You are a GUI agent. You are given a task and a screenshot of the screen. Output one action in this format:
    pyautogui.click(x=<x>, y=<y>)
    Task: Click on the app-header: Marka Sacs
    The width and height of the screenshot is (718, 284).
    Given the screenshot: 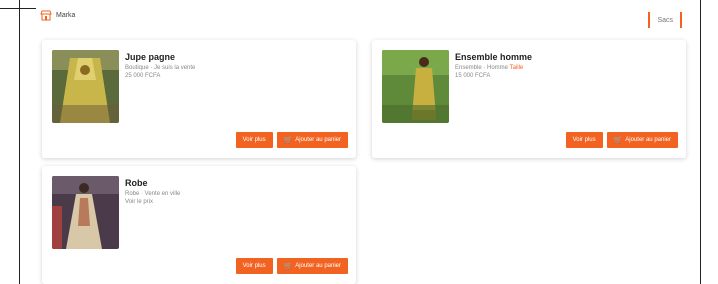 What is the action you would take?
    pyautogui.click(x=361, y=21)
    